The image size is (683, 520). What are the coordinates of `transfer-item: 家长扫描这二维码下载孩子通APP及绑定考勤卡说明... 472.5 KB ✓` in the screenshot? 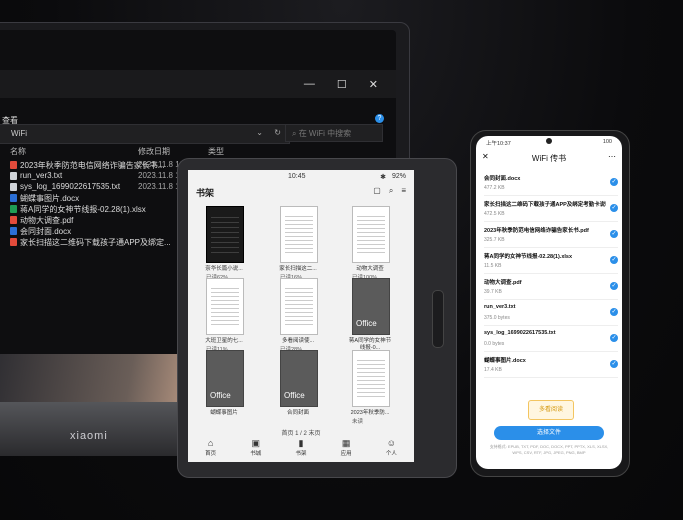 It's located at (551, 210).